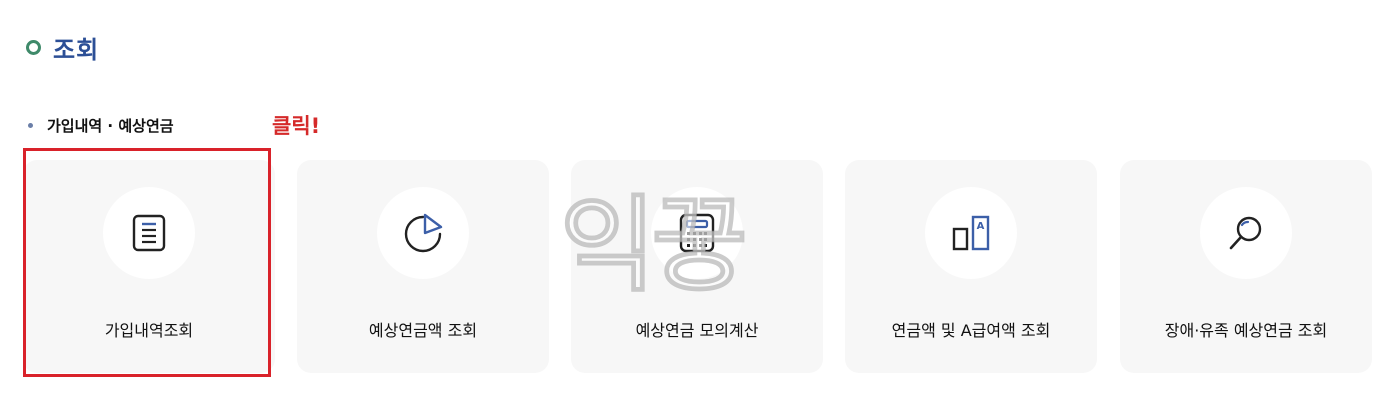 This screenshot has height=400, width=1388. I want to click on section-title: 조회, so click(76, 50).